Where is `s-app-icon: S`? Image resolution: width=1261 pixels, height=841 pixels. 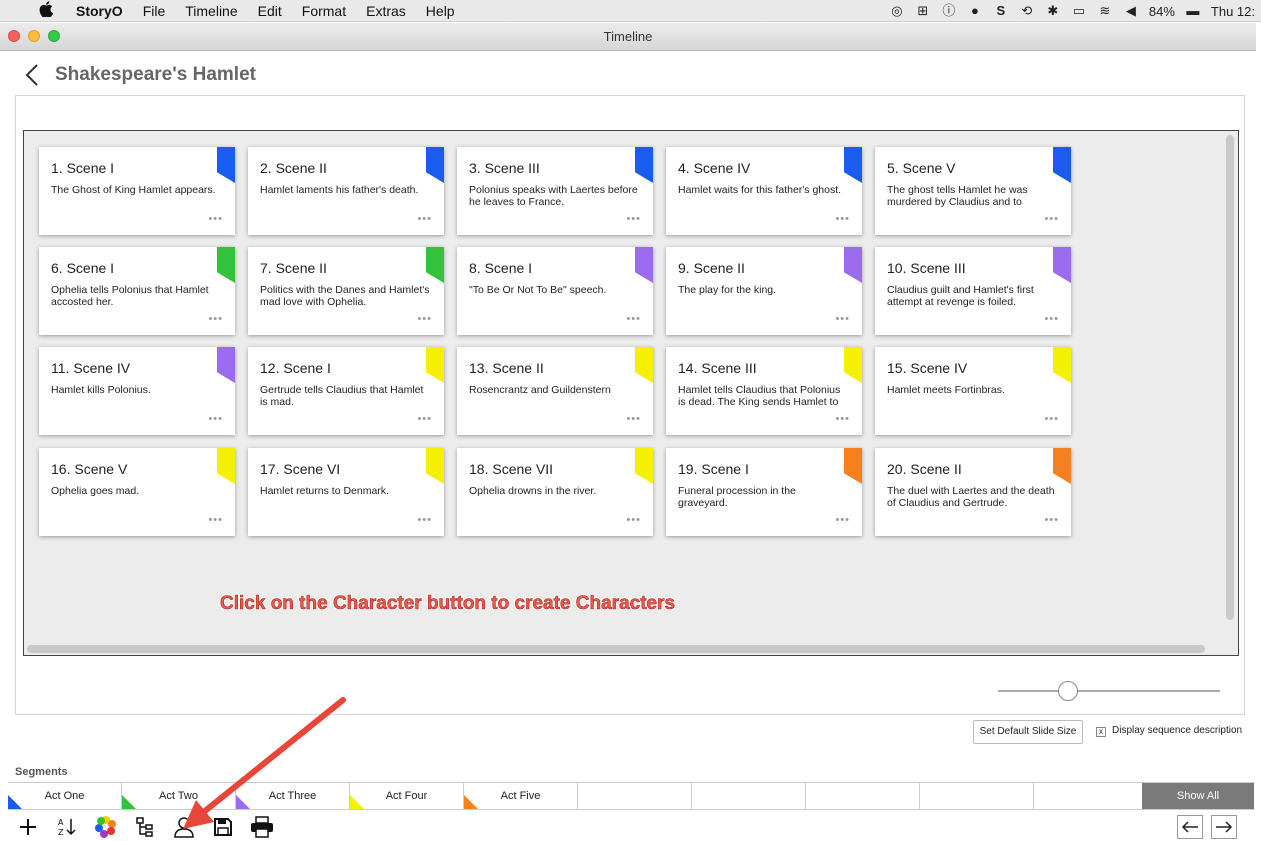
s-app-icon: S is located at coordinates (1001, 11).